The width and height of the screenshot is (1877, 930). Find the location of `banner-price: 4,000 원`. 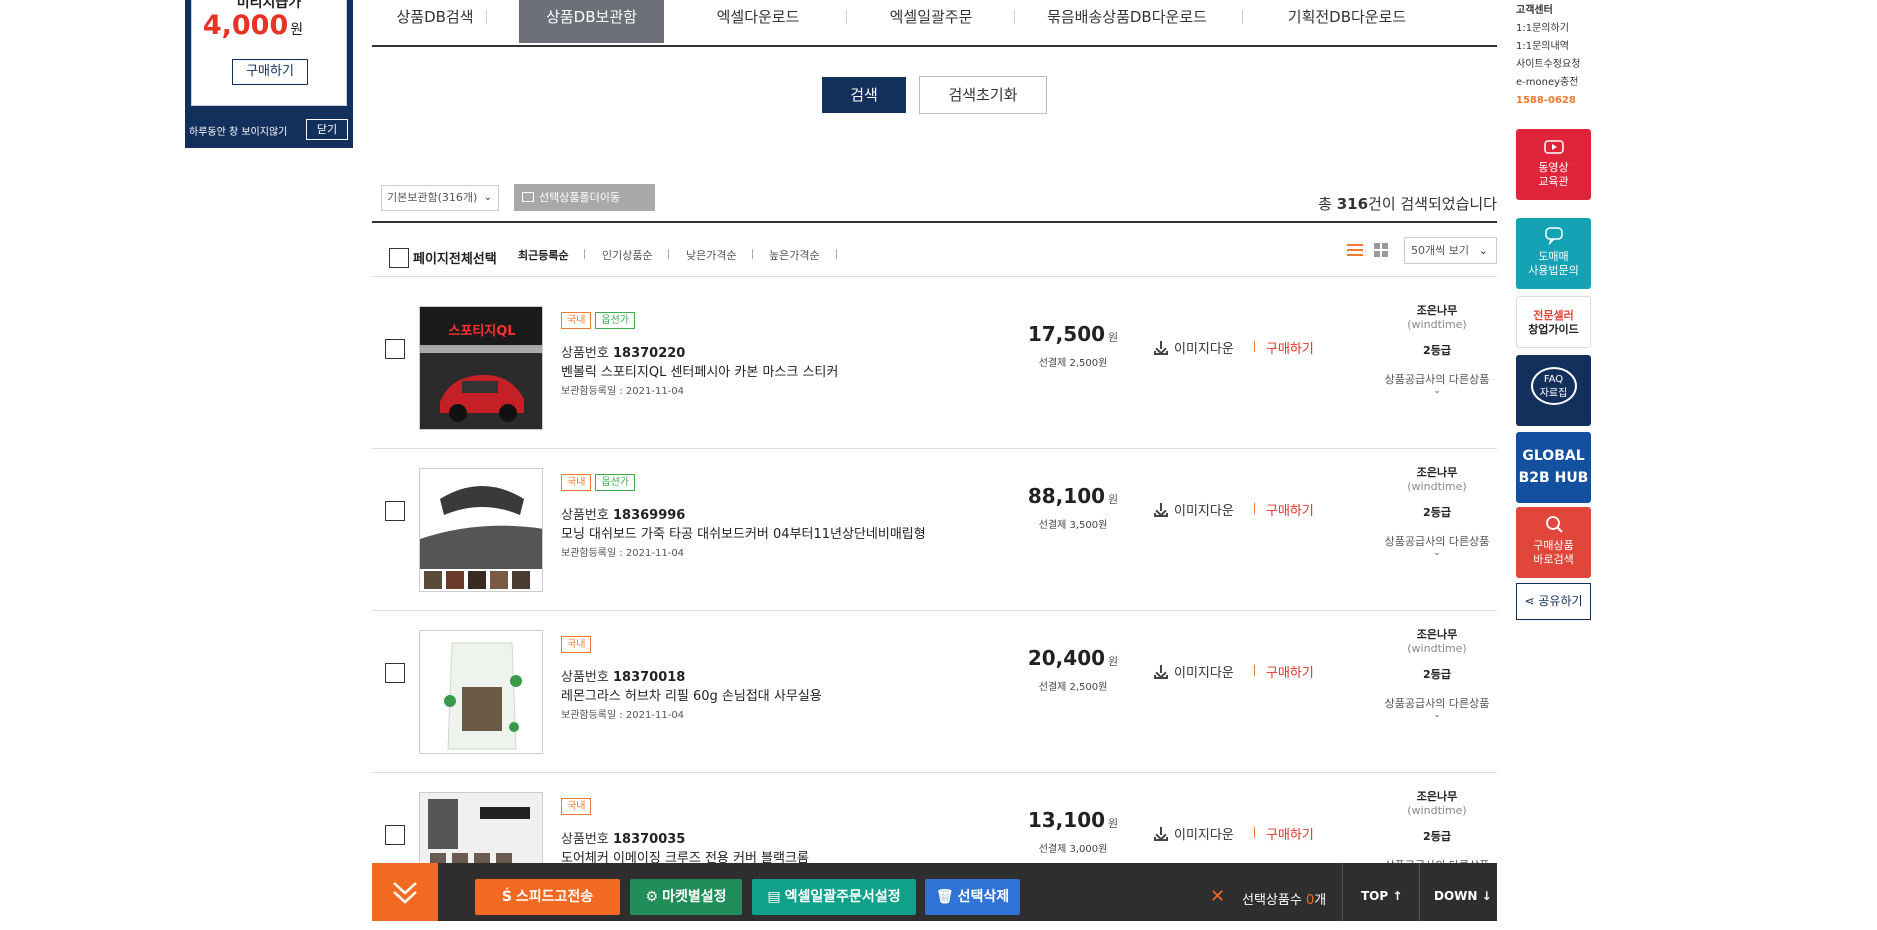

banner-price: 4,000 원 is located at coordinates (253, 25).